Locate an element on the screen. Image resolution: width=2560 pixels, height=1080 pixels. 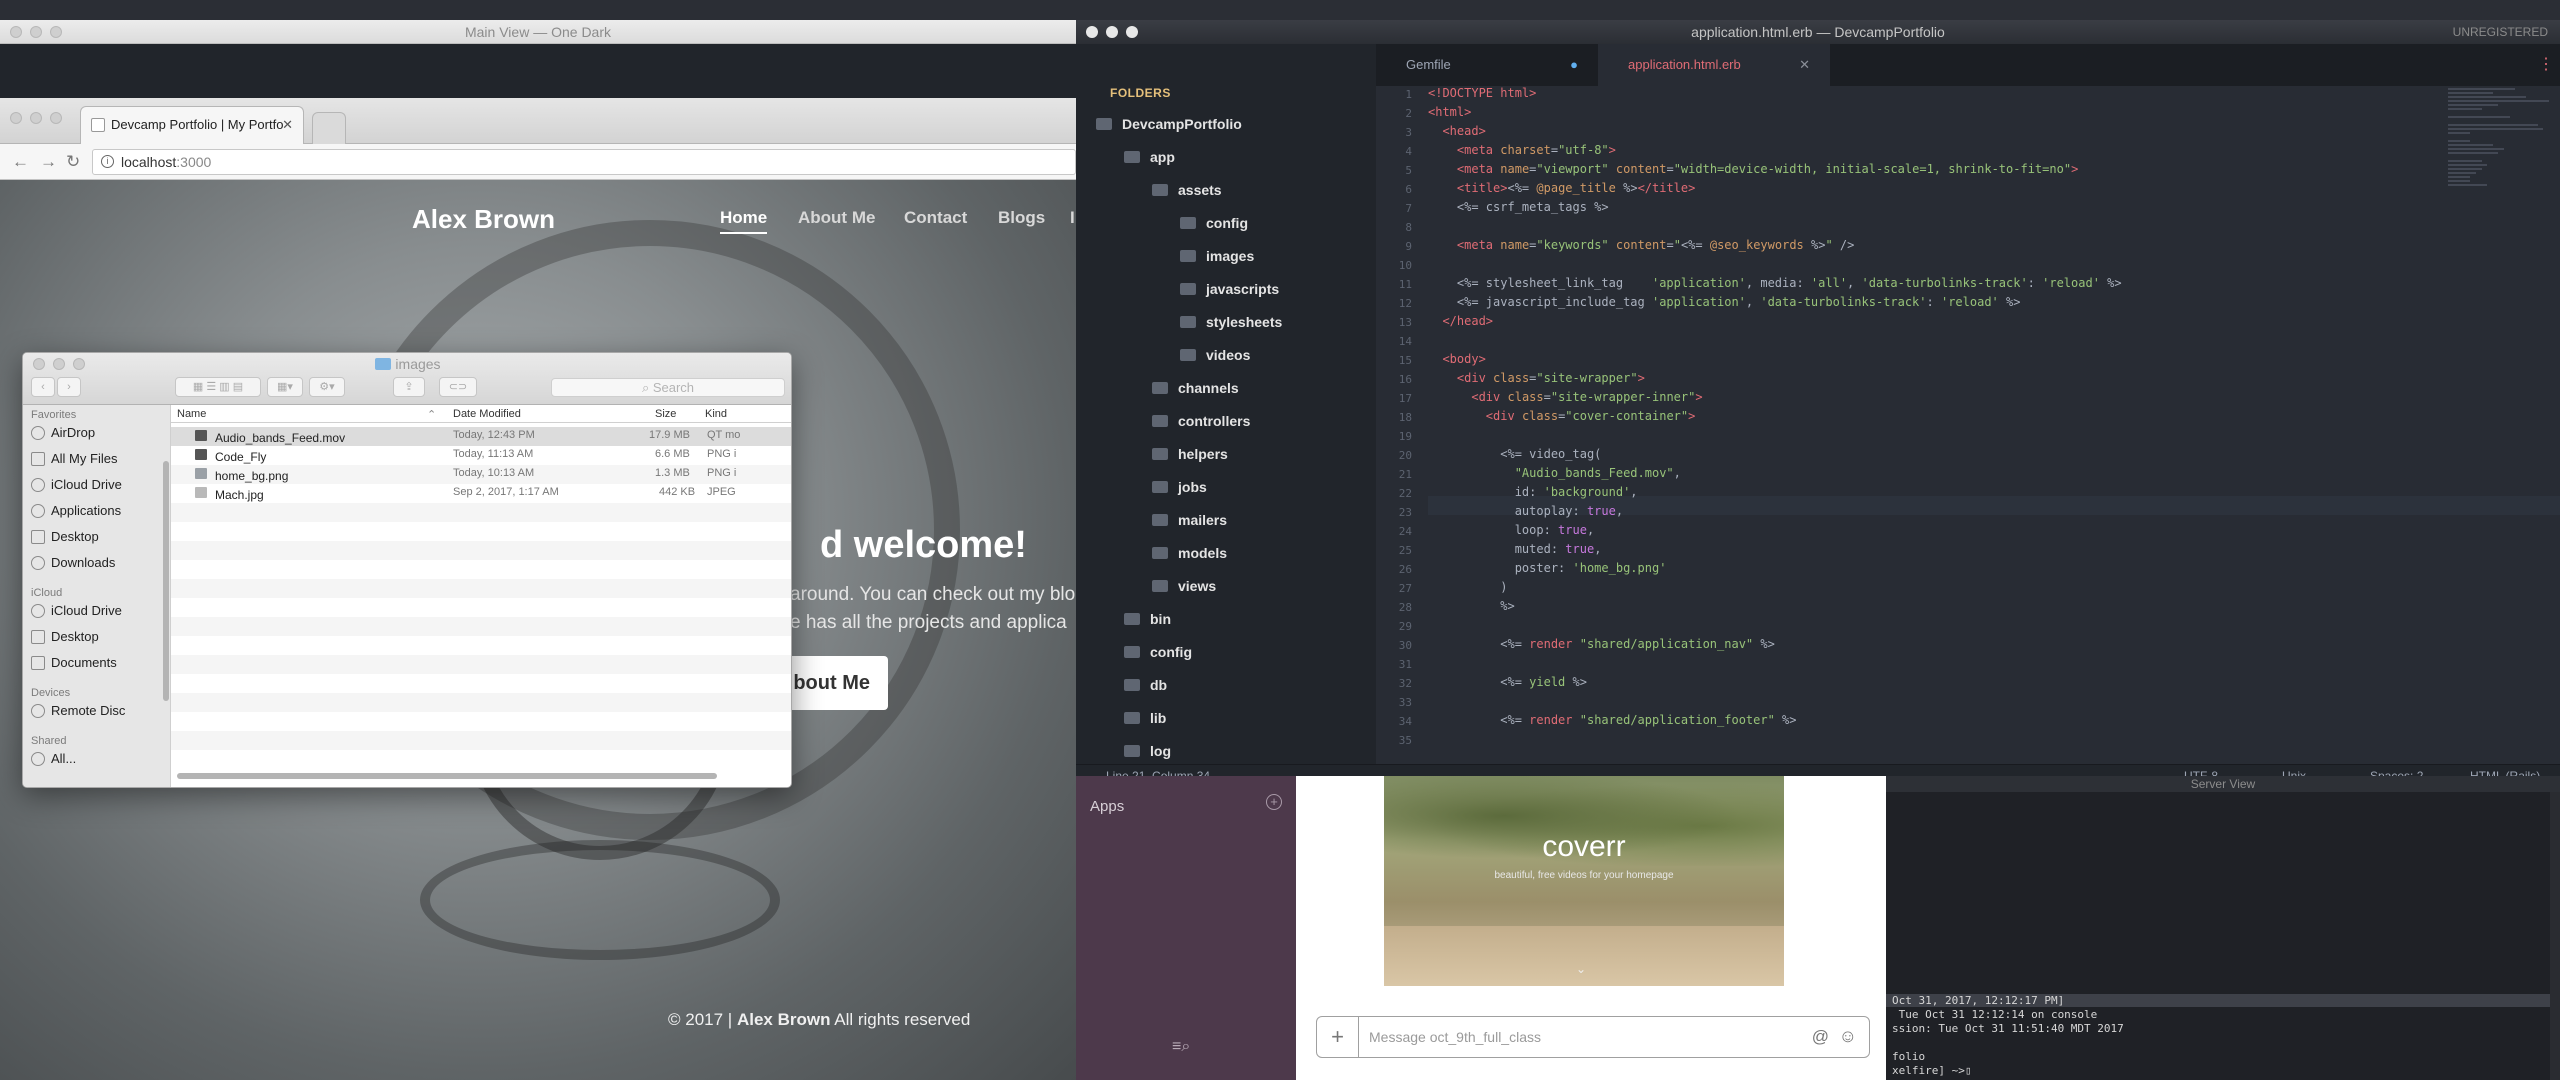
tree-folder: stylesheets is located at coordinates (1231, 322).